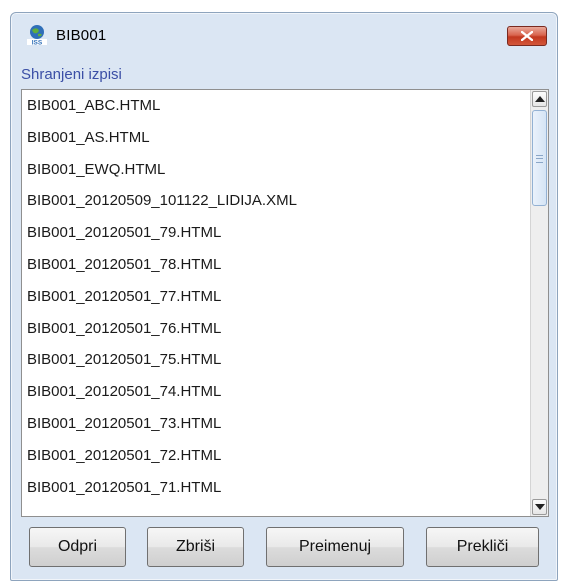 This screenshot has width=563, height=583. I want to click on cancel-button: Prekliči, so click(482, 547).